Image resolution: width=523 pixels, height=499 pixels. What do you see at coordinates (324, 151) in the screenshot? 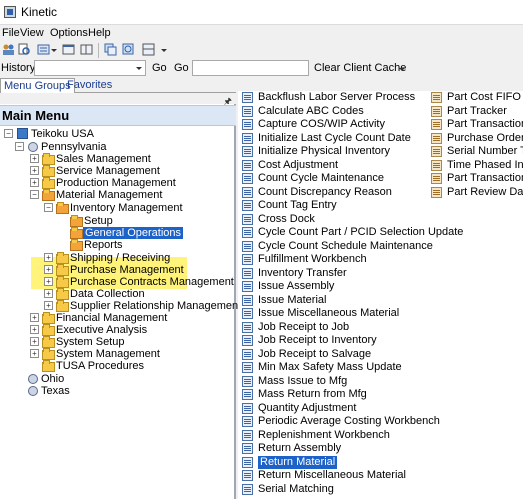
I see `program-label: Initialize Physical Inventory` at bounding box center [324, 151].